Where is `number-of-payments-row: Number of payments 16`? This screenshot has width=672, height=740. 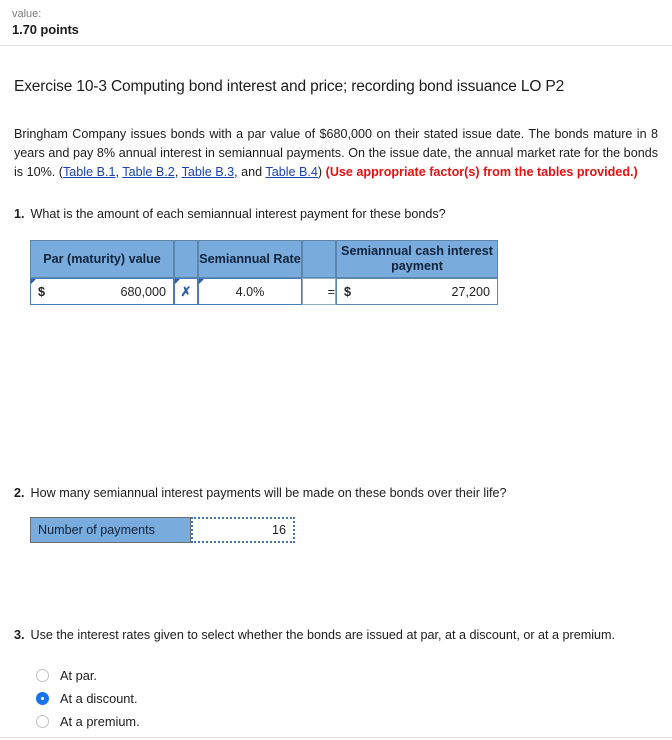
number-of-payments-row: Number of payments 16 is located at coordinates (162, 530).